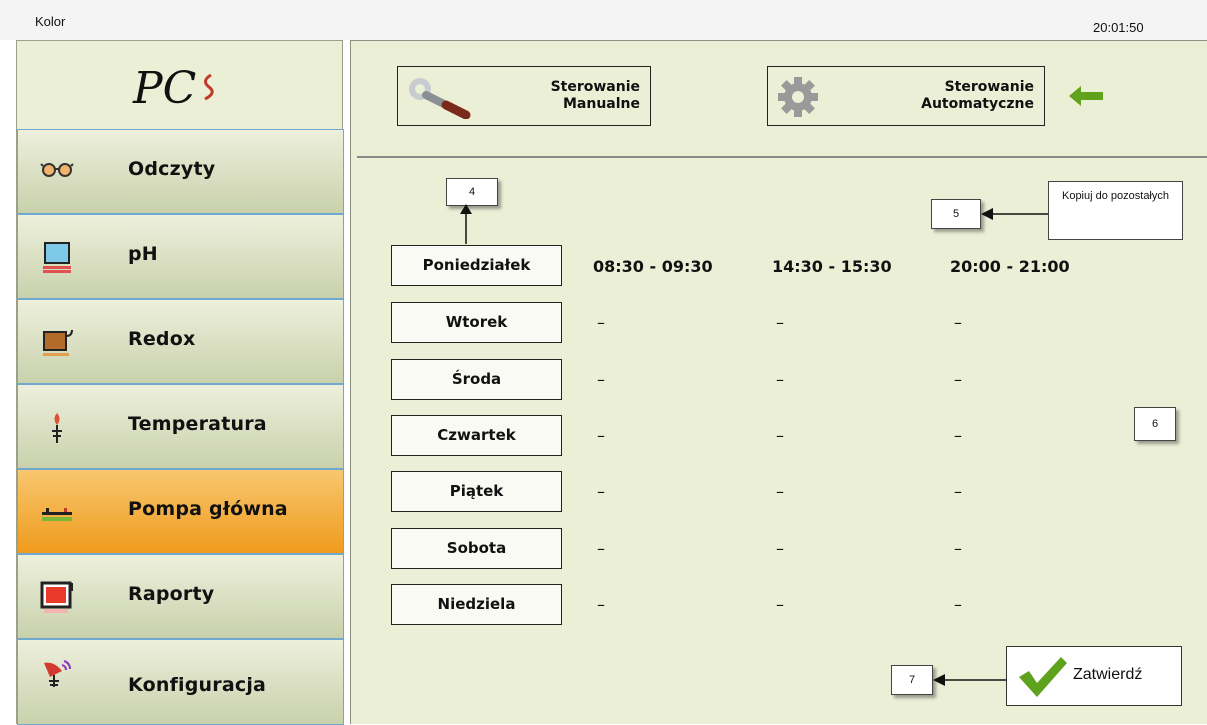  I want to click on logo: PC, so click(179, 85).